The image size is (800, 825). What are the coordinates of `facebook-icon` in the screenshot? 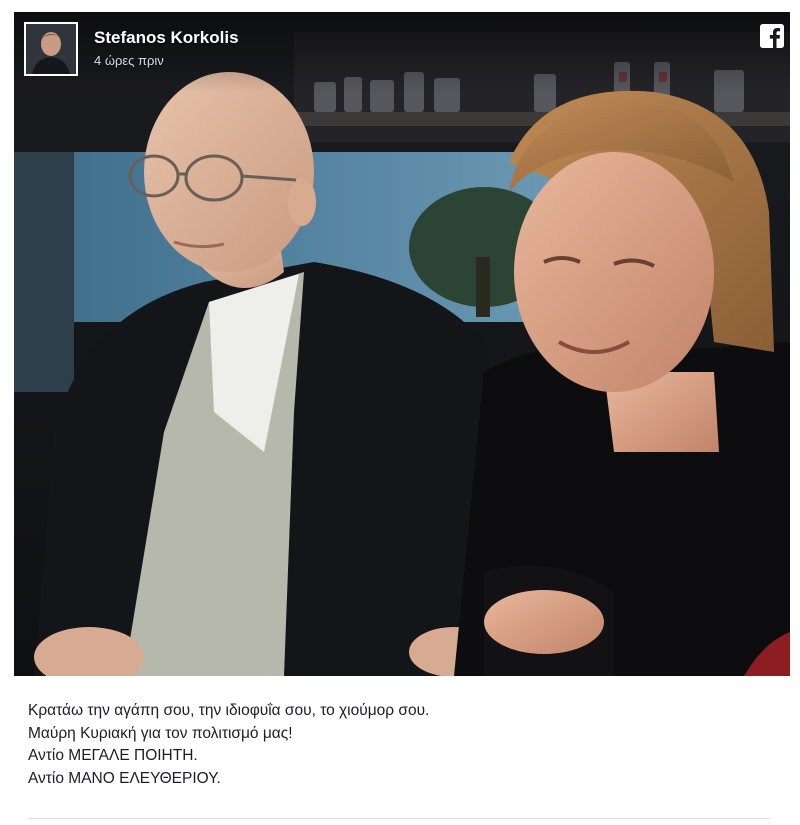 It's located at (772, 36).